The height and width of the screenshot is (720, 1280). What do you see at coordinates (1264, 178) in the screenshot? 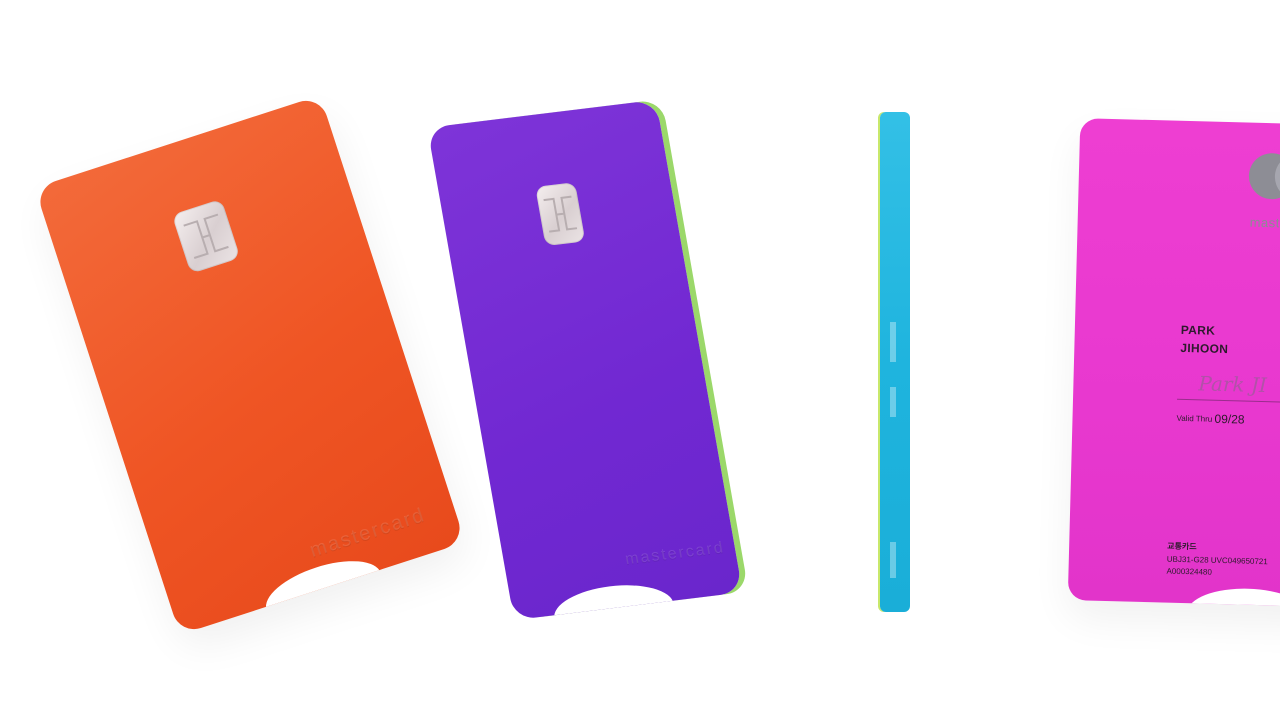
I see `mastercard-logo-icon` at bounding box center [1264, 178].